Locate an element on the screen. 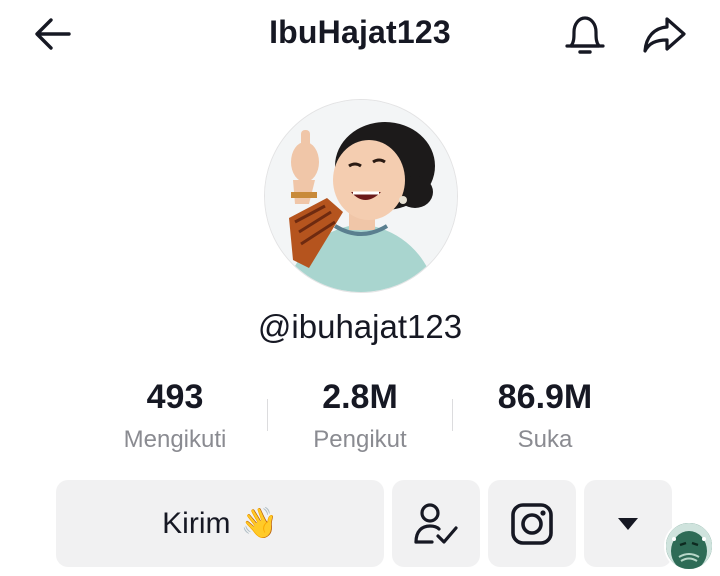  share-button is located at coordinates (664, 35).